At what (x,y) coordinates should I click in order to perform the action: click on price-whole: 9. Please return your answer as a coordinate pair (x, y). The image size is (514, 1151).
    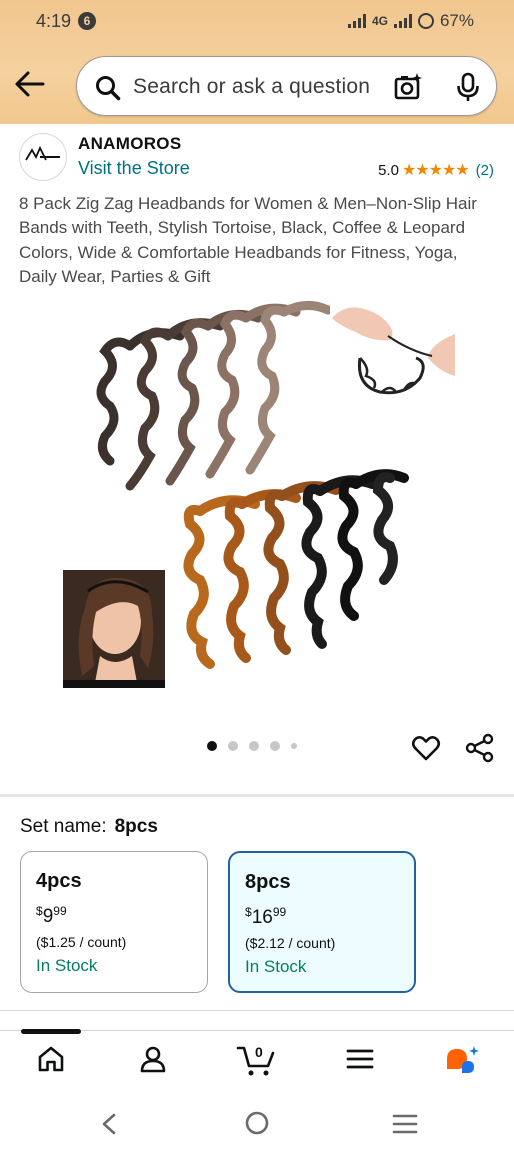
    Looking at the image, I should click on (48, 916).